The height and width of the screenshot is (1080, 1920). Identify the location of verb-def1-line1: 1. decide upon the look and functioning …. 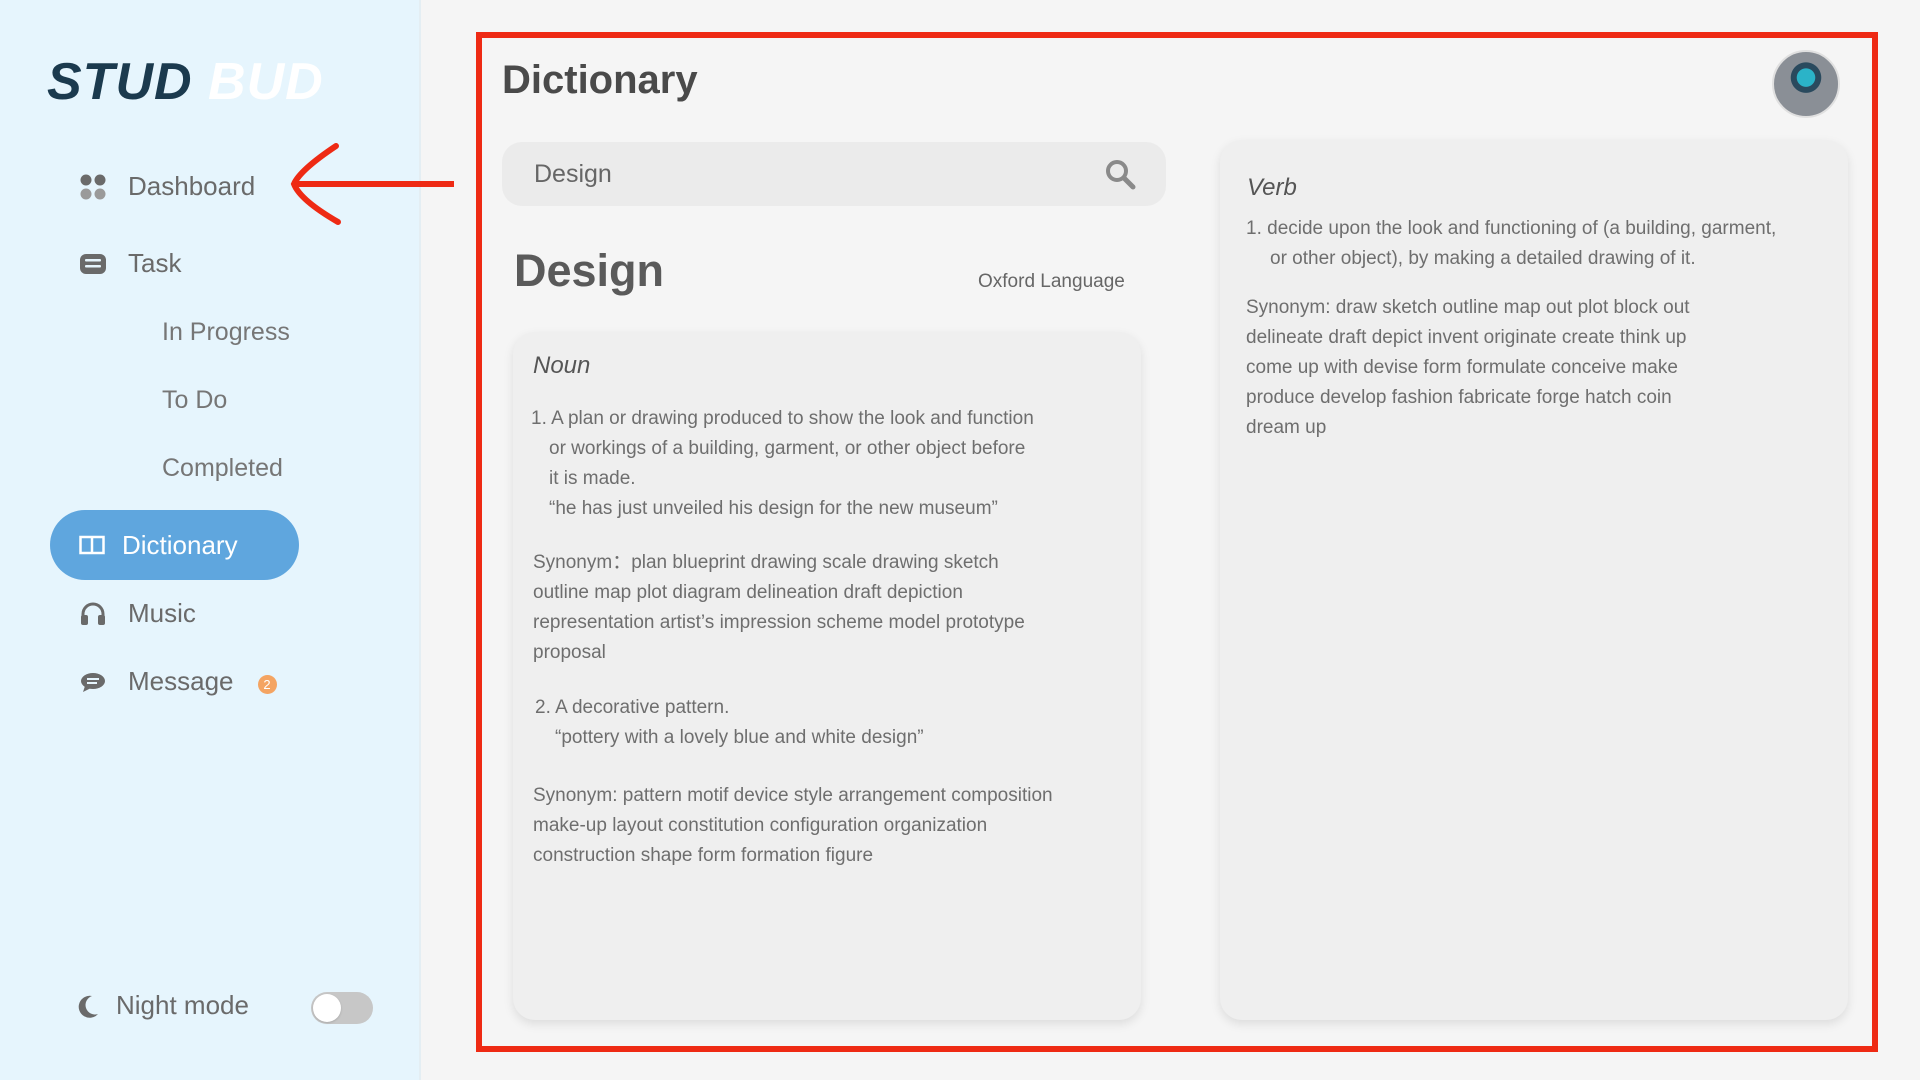
(1511, 228).